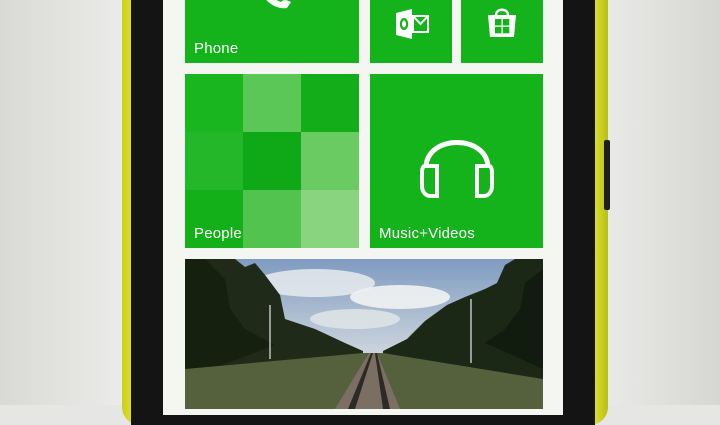 The height and width of the screenshot is (425, 720). I want to click on tile-people: People, so click(272, 161).